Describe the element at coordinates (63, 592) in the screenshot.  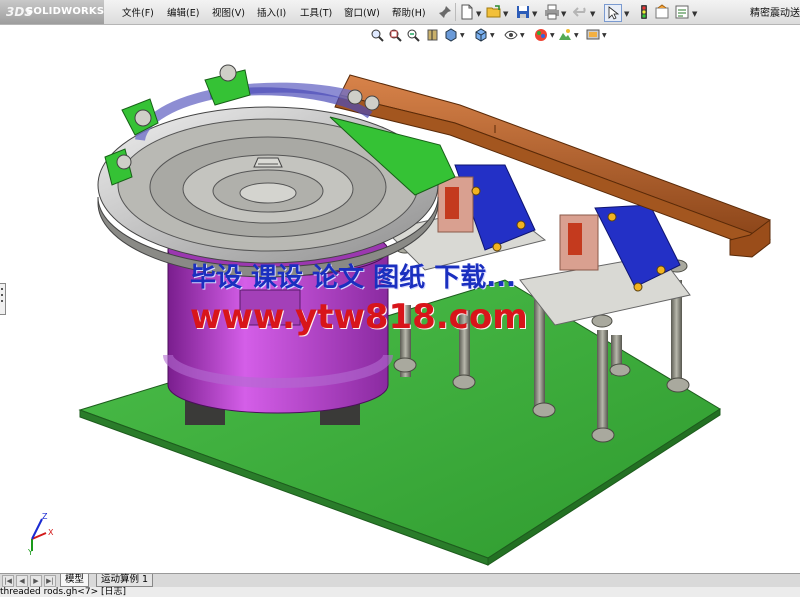
I see `status-text: threaded rods.gh<7> [日志]` at that location.